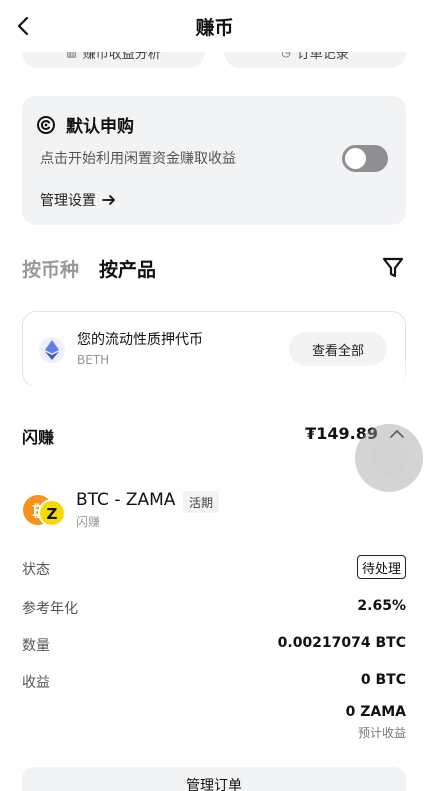 This screenshot has height=791, width=429. I want to click on page-title: 赚币, so click(214, 28).